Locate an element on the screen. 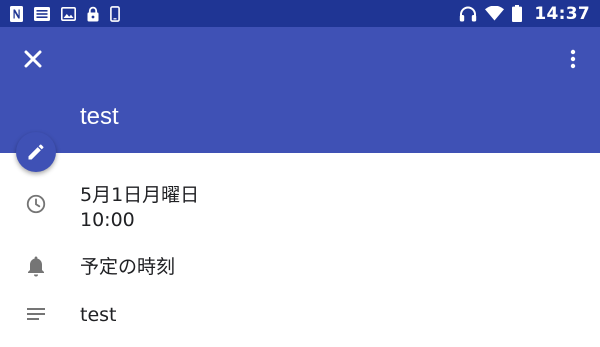  clock-icon is located at coordinates (36, 204).